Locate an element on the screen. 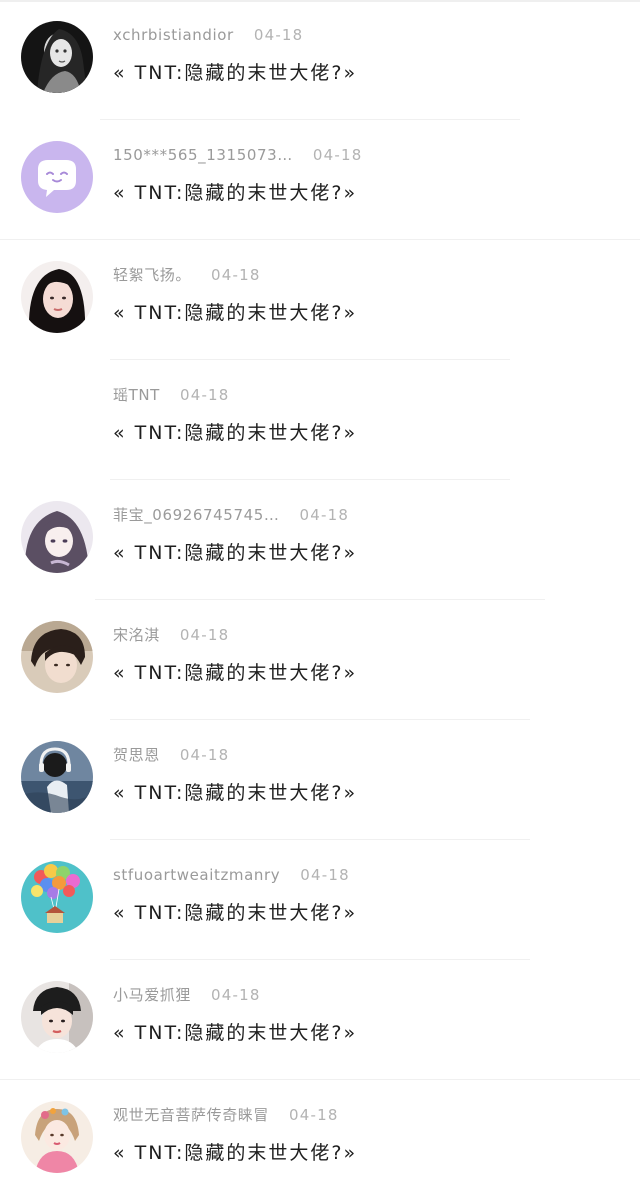  list-item: 贺思恩 04-18 « TNT:隐藏的末世大佬?» is located at coordinates (320, 780).